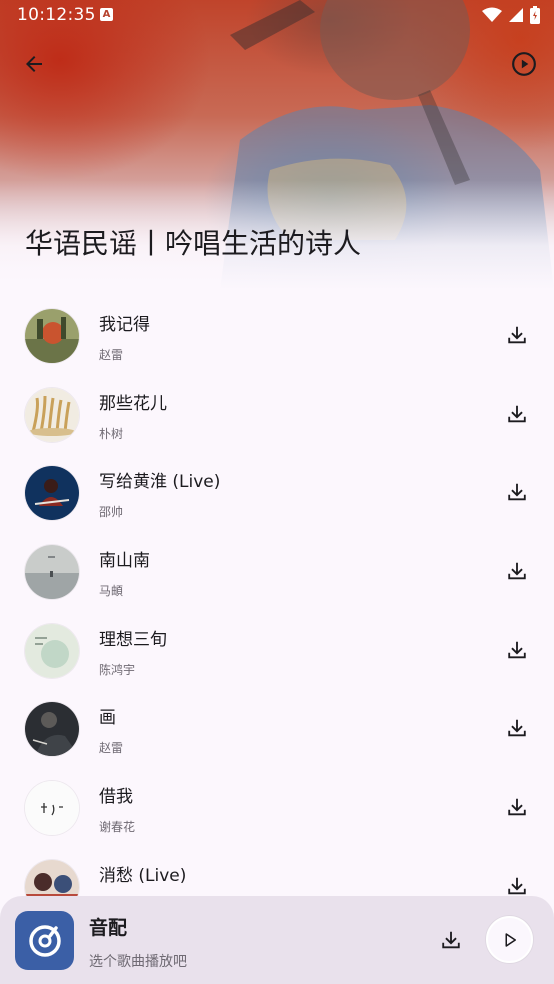 The width and height of the screenshot is (554, 984). Describe the element at coordinates (535, 15) in the screenshot. I see `battery-icon` at that location.